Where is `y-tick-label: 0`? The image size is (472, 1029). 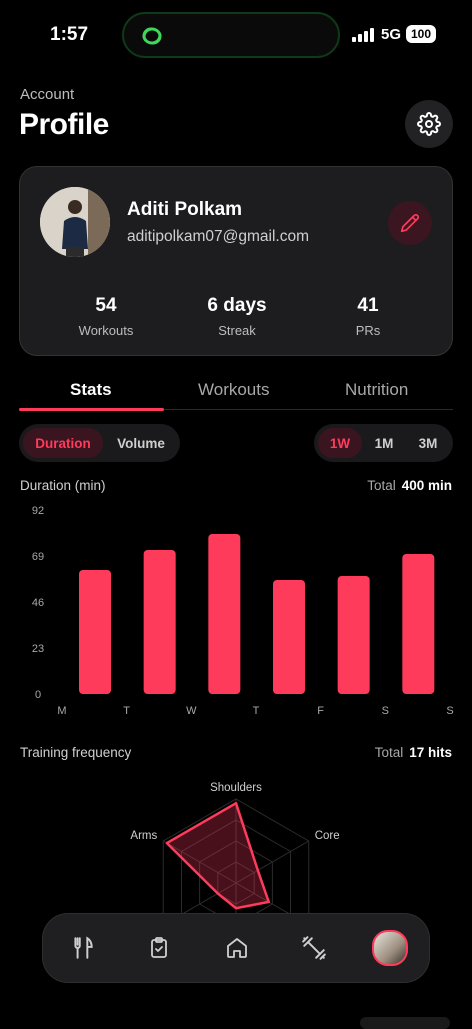
y-tick-label: 0 is located at coordinates (38, 695).